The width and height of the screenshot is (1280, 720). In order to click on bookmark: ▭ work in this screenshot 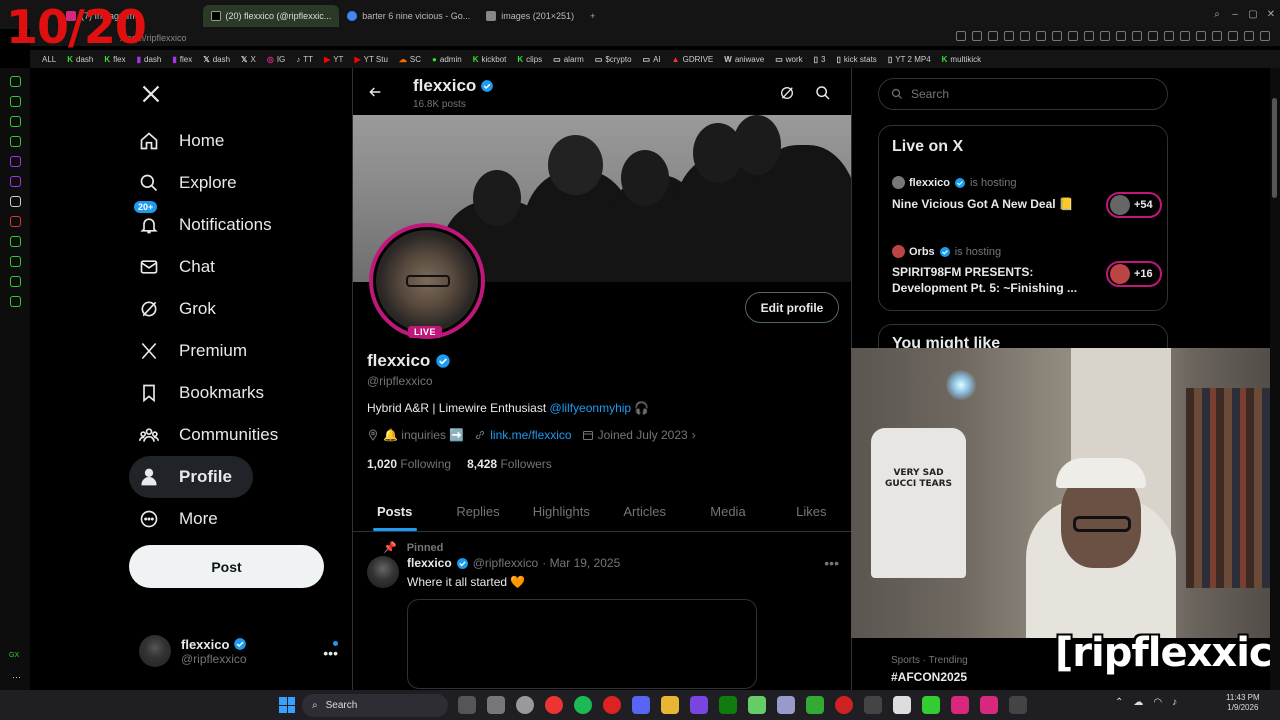, I will do `click(788, 59)`.